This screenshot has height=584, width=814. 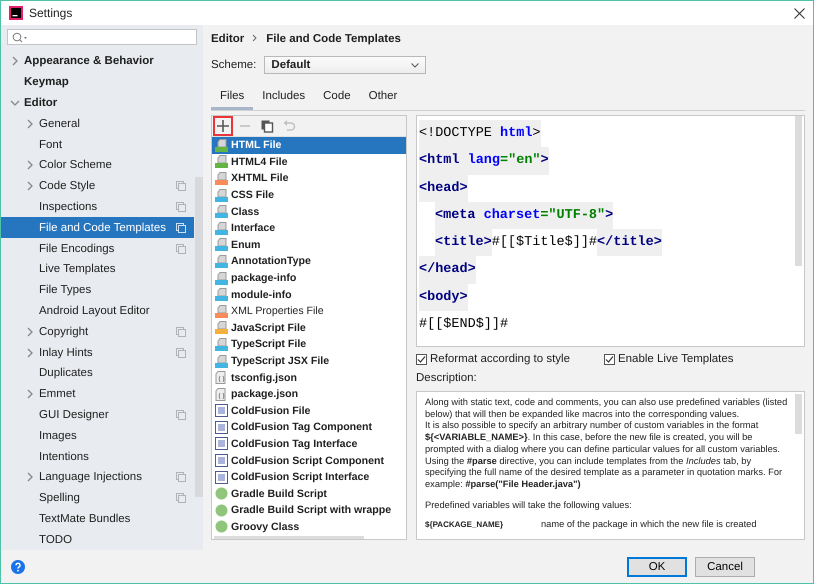 What do you see at coordinates (309, 228) in the screenshot?
I see `template-item: Interface` at bounding box center [309, 228].